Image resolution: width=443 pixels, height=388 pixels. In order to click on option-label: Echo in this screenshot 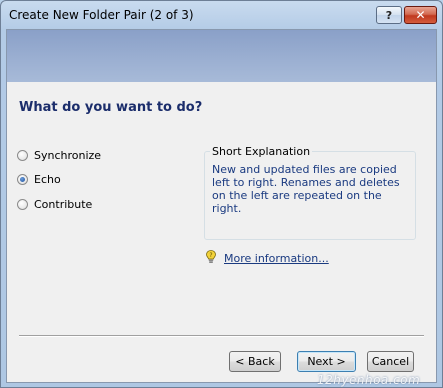, I will do `click(47, 179)`.